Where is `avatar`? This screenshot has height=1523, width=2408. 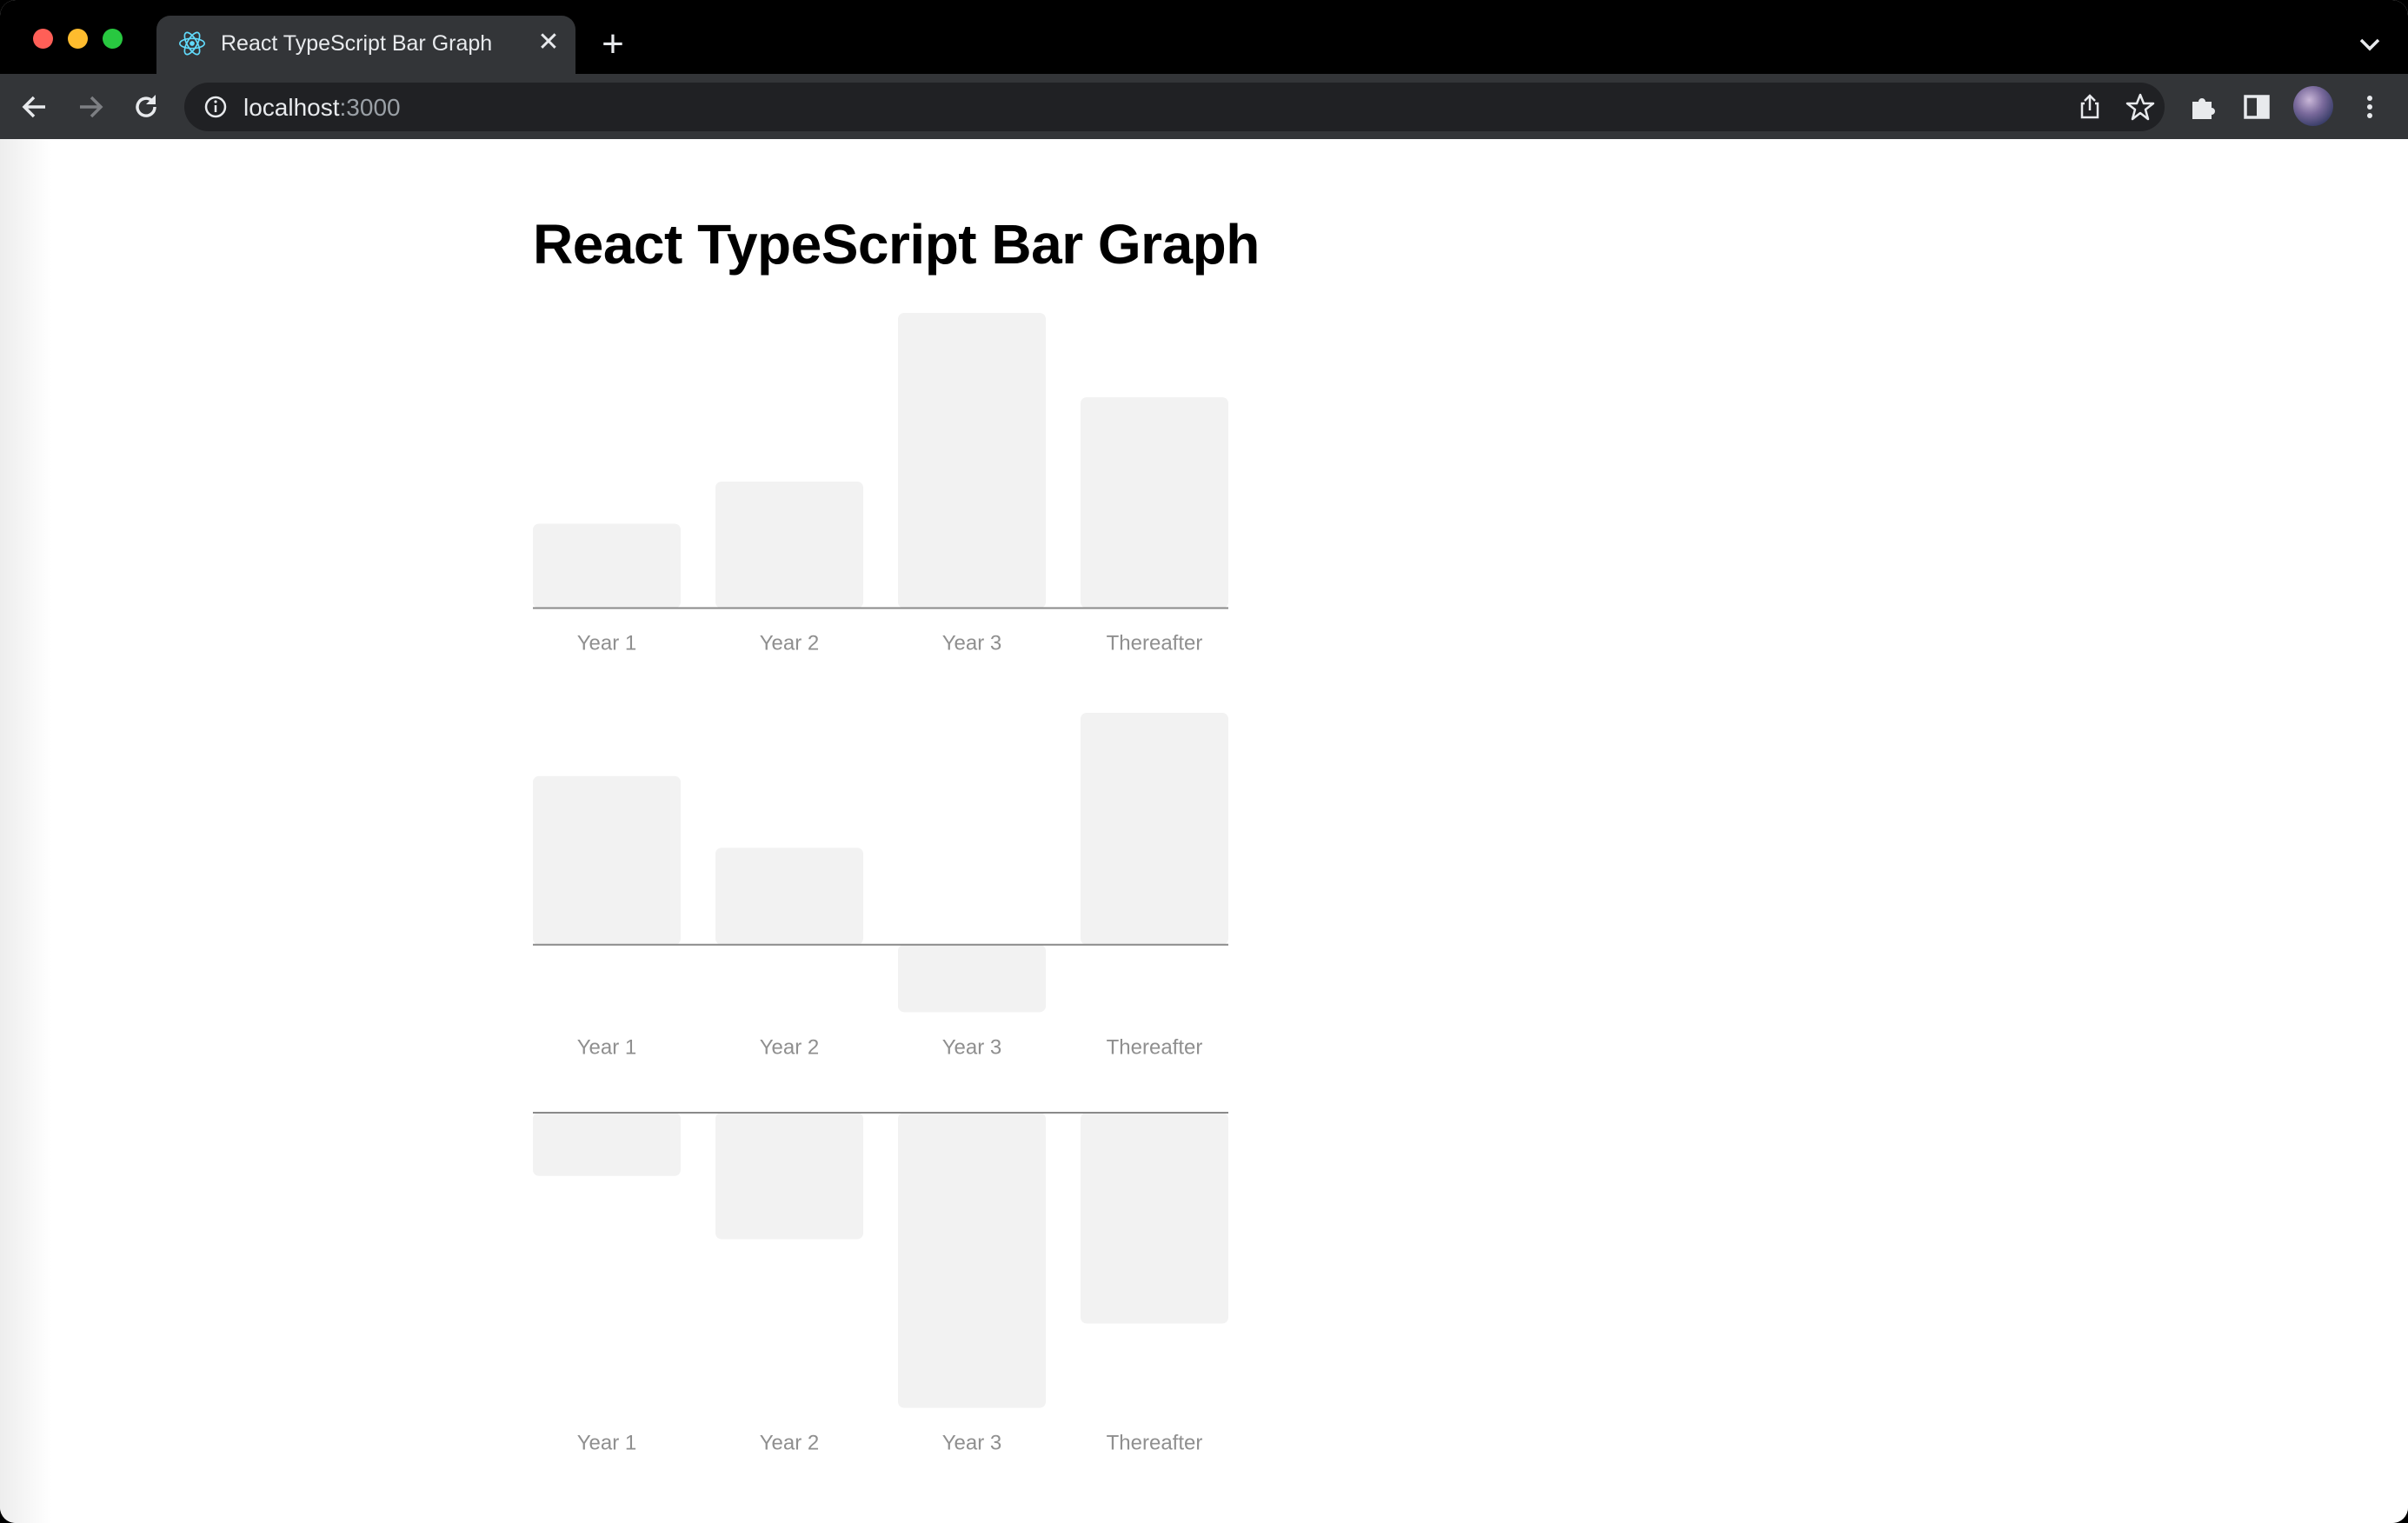 avatar is located at coordinates (2313, 106).